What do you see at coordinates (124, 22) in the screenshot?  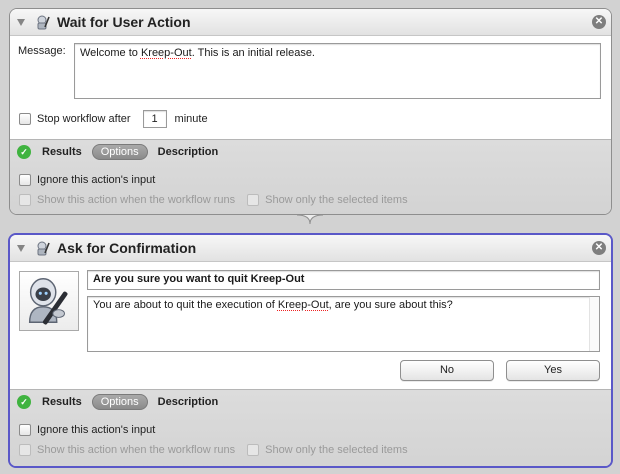 I see `action-title: Wait for User Action` at bounding box center [124, 22].